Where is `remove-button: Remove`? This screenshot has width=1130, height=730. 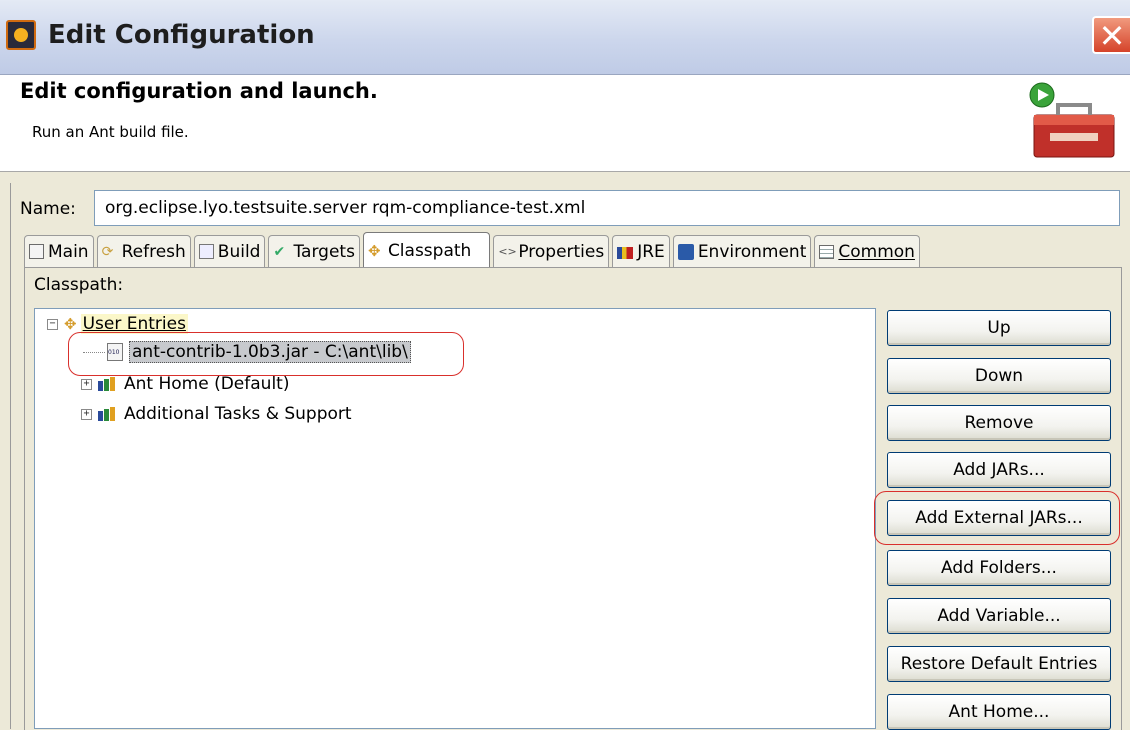
remove-button: Remove is located at coordinates (999, 423).